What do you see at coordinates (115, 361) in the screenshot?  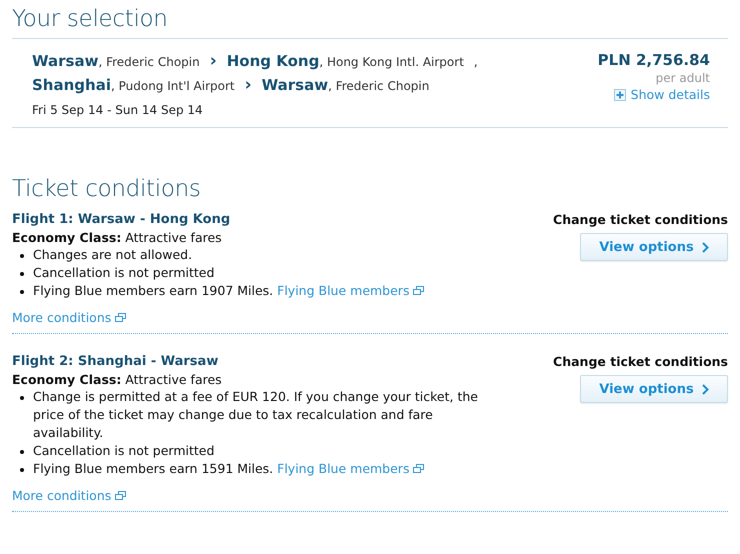 I see `flight-title: Flight 2: Shanghai - Warsaw` at bounding box center [115, 361].